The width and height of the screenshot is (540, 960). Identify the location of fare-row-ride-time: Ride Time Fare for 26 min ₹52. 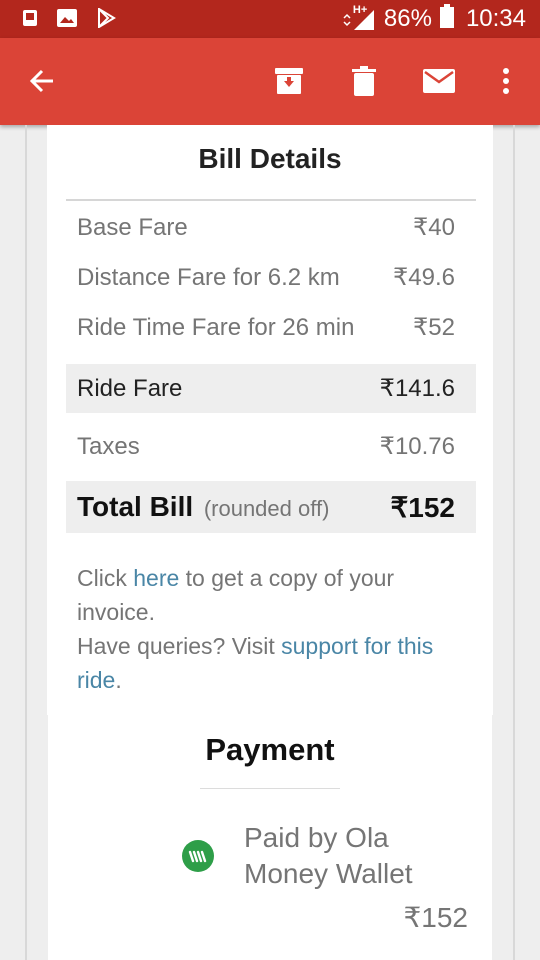
(271, 327).